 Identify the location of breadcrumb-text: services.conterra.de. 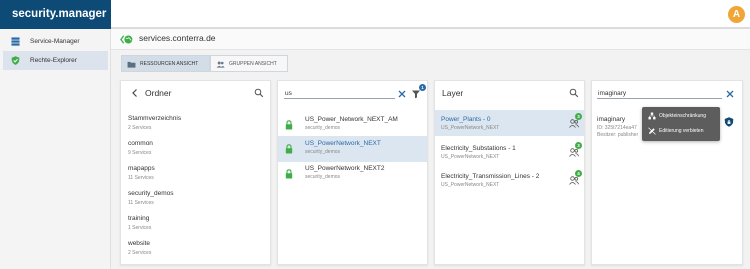
(177, 38).